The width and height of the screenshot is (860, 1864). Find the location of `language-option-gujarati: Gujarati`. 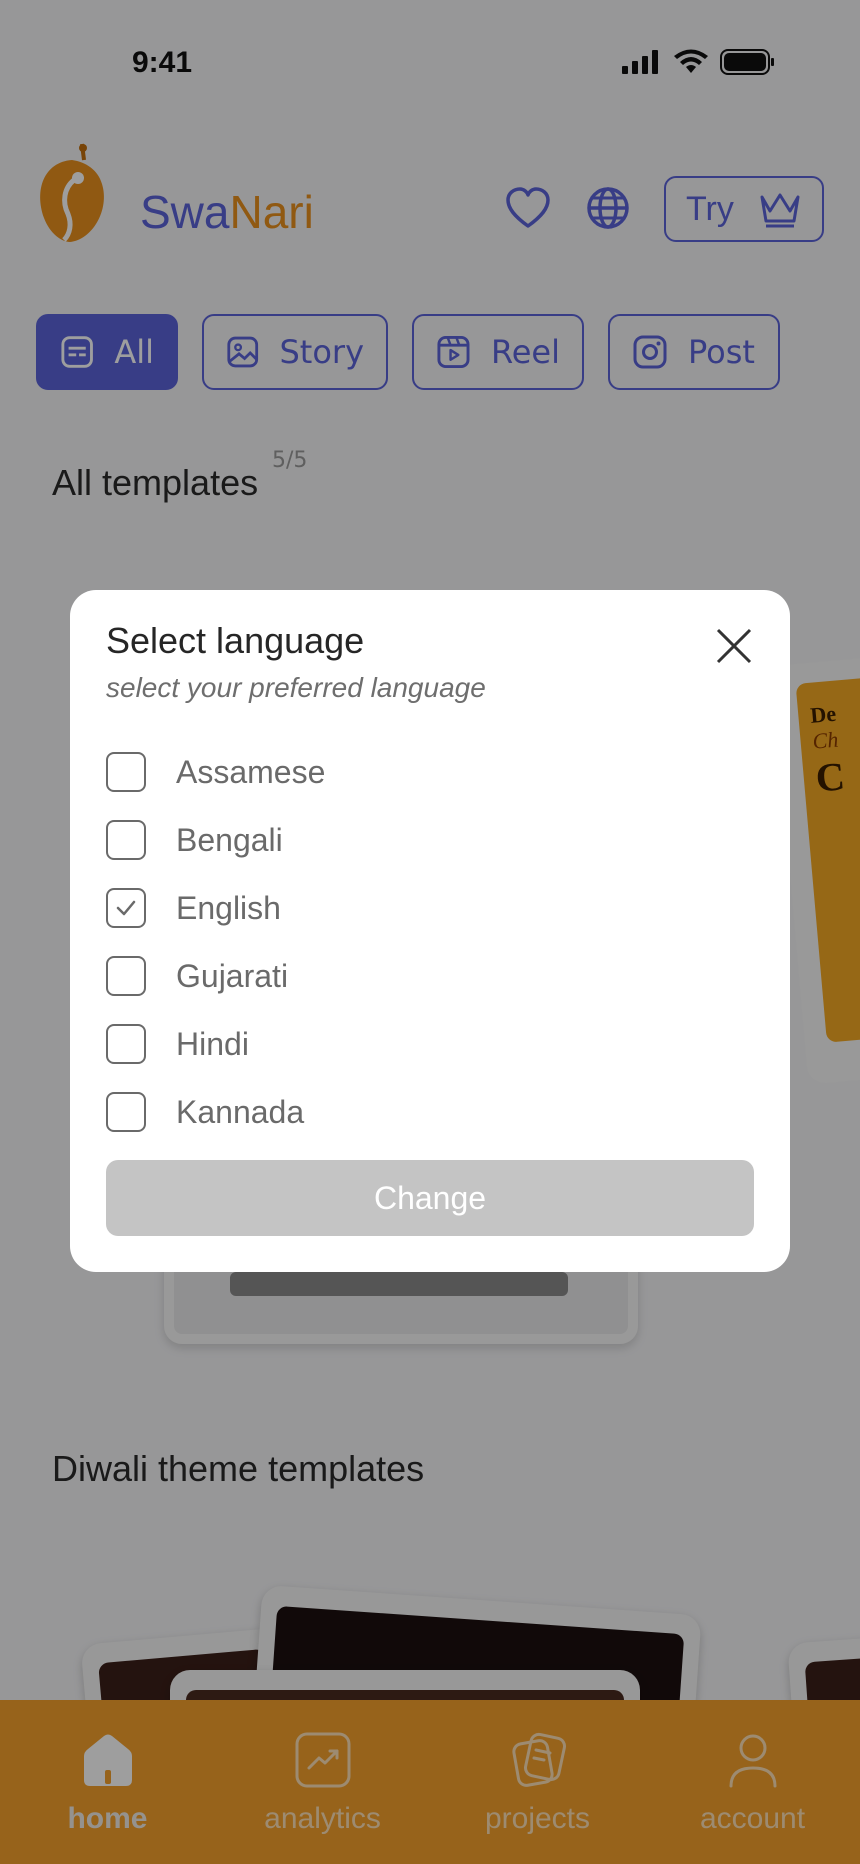

language-option-gujarati: Gujarati is located at coordinates (215, 976).